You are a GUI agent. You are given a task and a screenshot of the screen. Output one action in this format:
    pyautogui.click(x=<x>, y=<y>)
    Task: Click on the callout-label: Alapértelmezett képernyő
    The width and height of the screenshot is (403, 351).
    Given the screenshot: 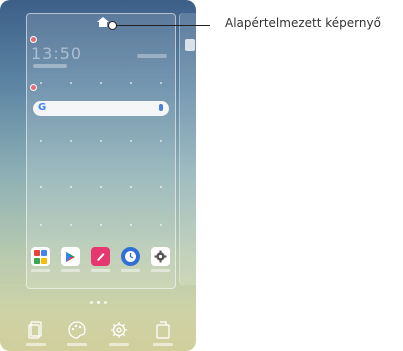 What is the action you would take?
    pyautogui.click(x=303, y=23)
    